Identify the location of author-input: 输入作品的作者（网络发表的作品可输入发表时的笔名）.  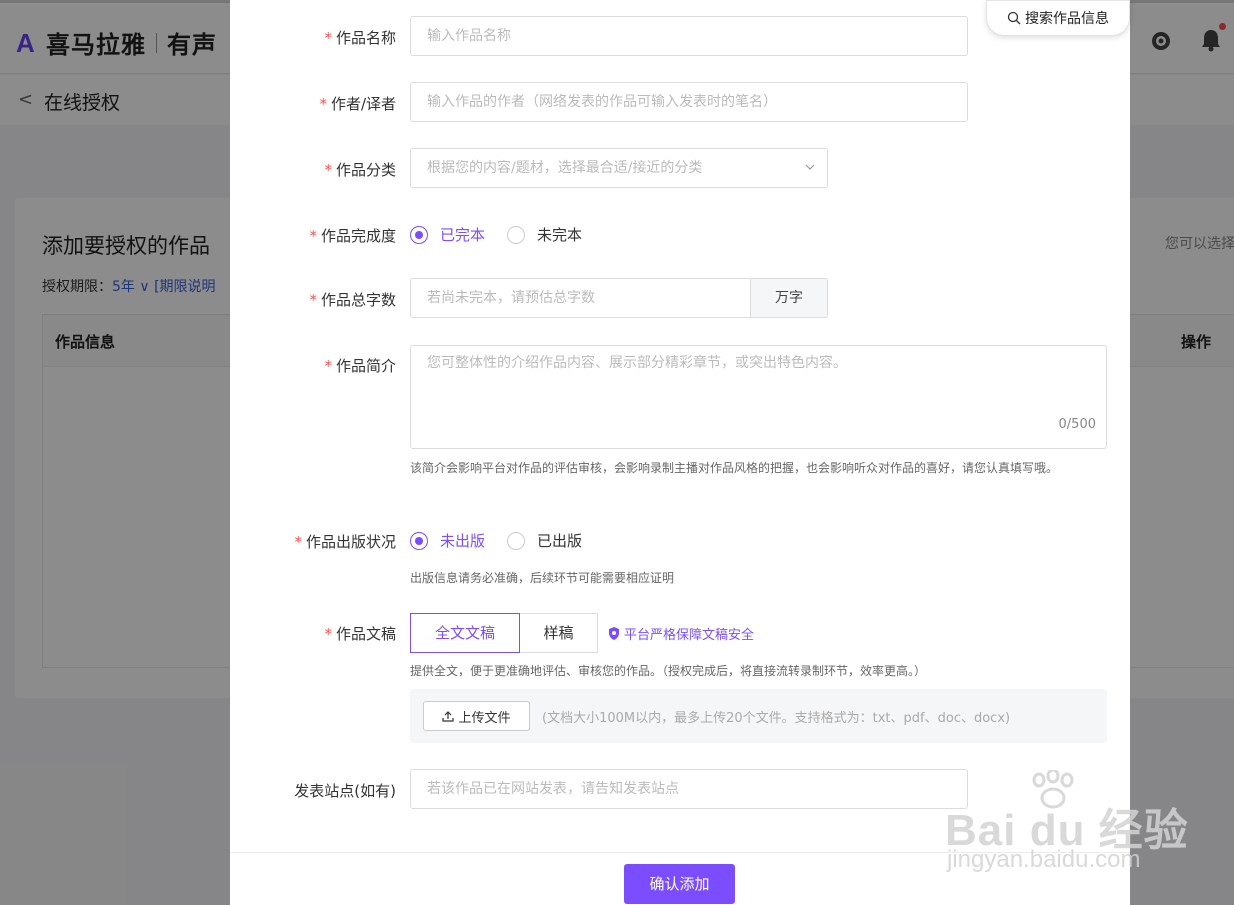
(689, 102).